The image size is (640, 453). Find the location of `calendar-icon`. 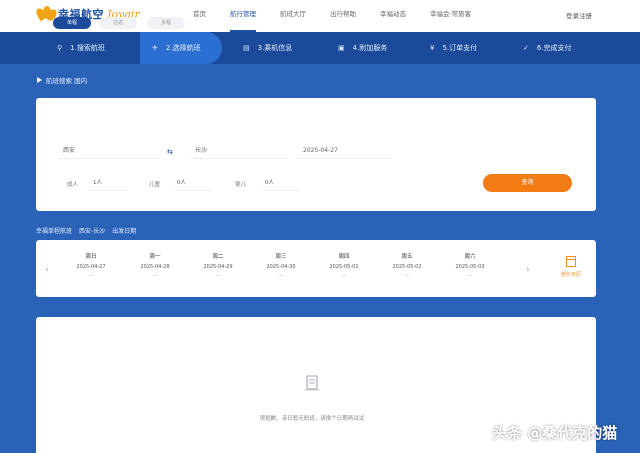

calendar-icon is located at coordinates (571, 261).